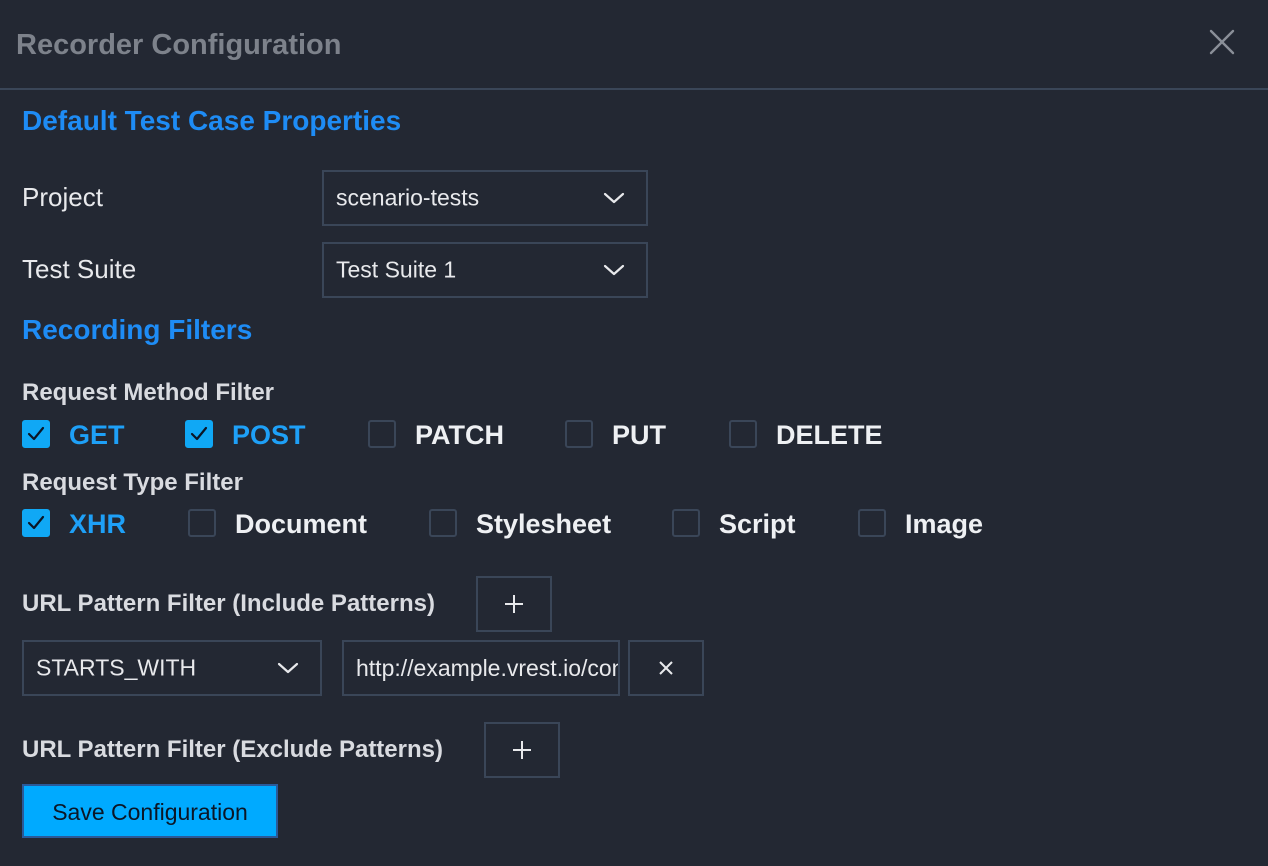 The image size is (1268, 866). What do you see at coordinates (396, 269) in the screenshot?
I see `test-suite-select-value: Test Suite 1` at bounding box center [396, 269].